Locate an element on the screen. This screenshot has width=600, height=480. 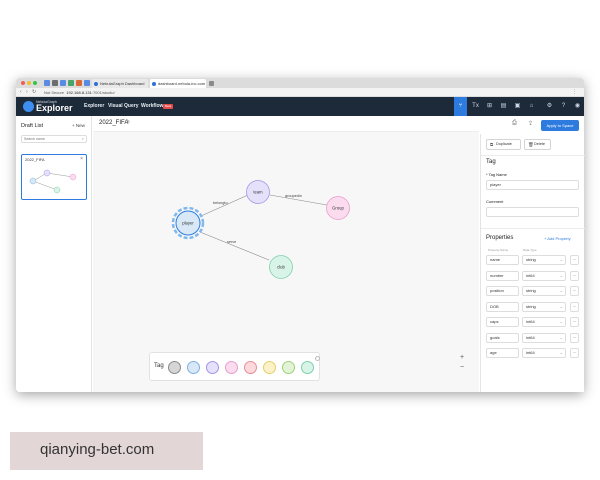
property-name-input: DOB is located at coordinates (502, 306).